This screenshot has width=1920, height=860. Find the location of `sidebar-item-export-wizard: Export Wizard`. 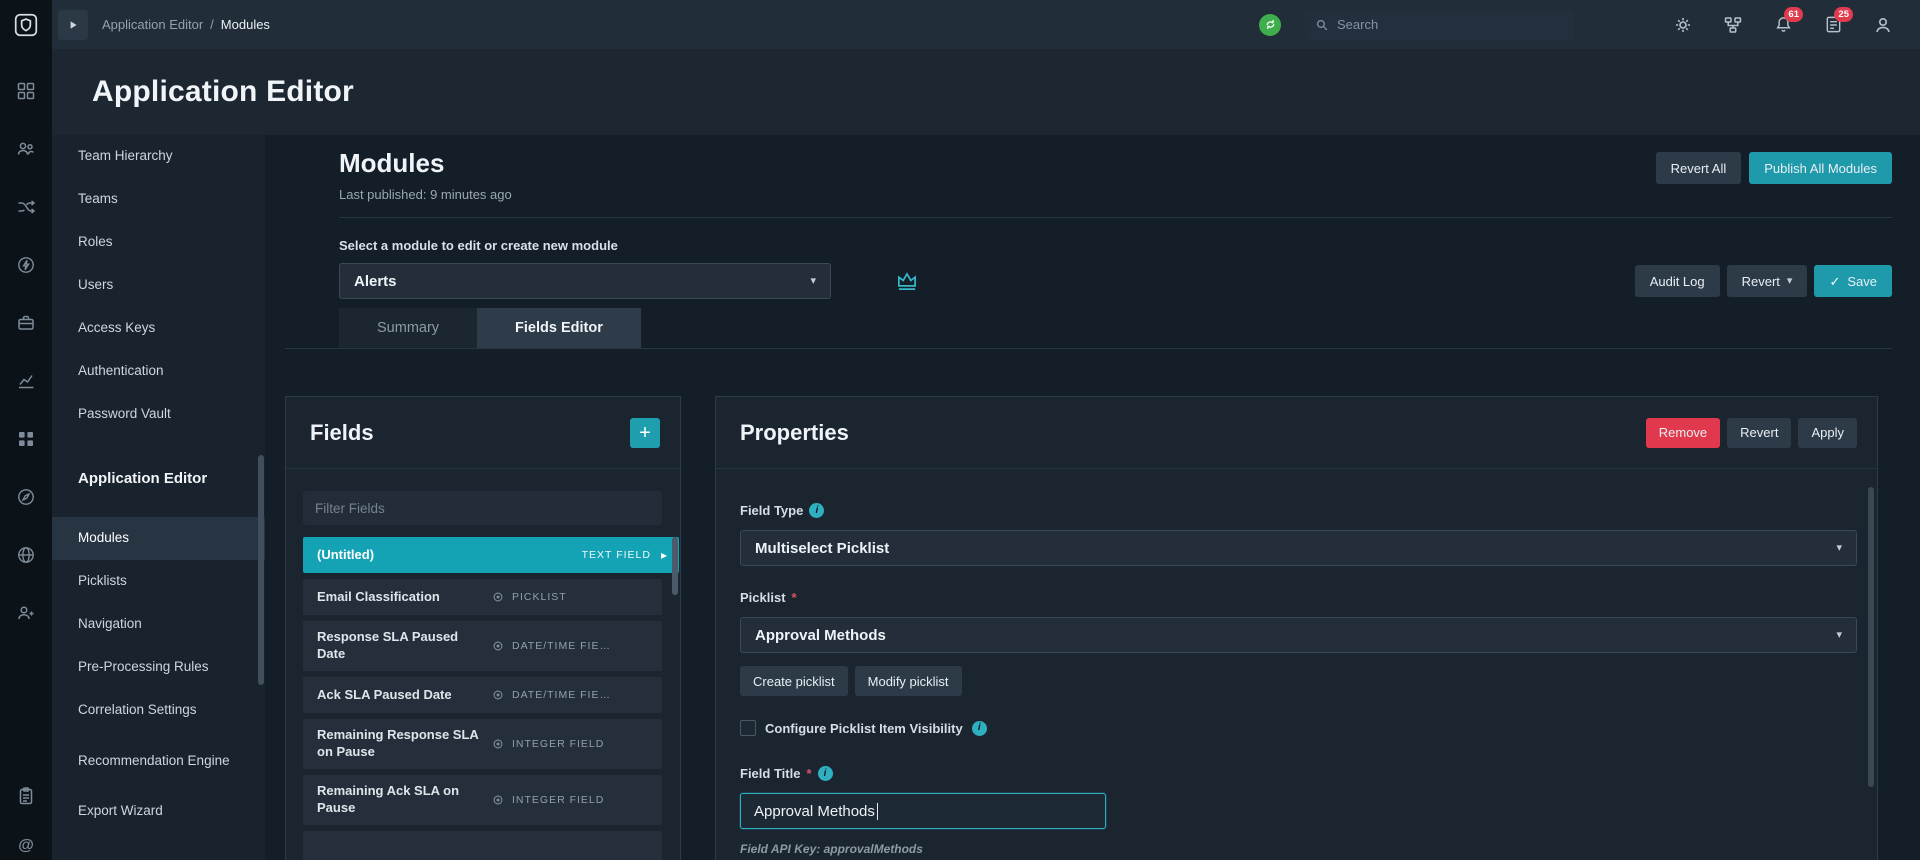

sidebar-item-export-wizard: Export Wizard is located at coordinates (158, 811).